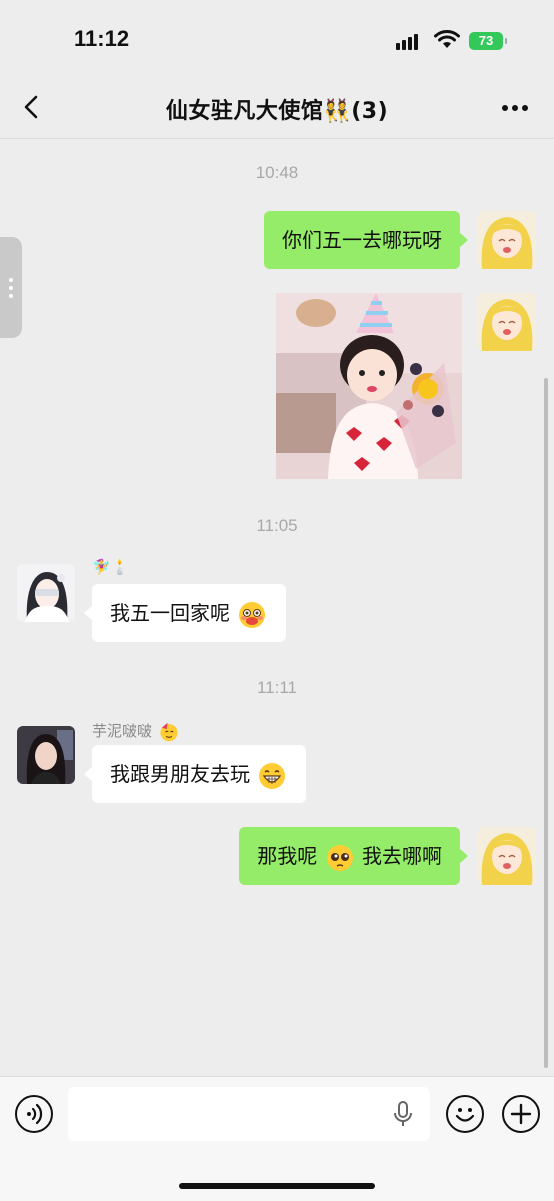 Image resolution: width=554 pixels, height=1201 pixels. I want to click on sticker-girl-birthday-photo, so click(369, 386).